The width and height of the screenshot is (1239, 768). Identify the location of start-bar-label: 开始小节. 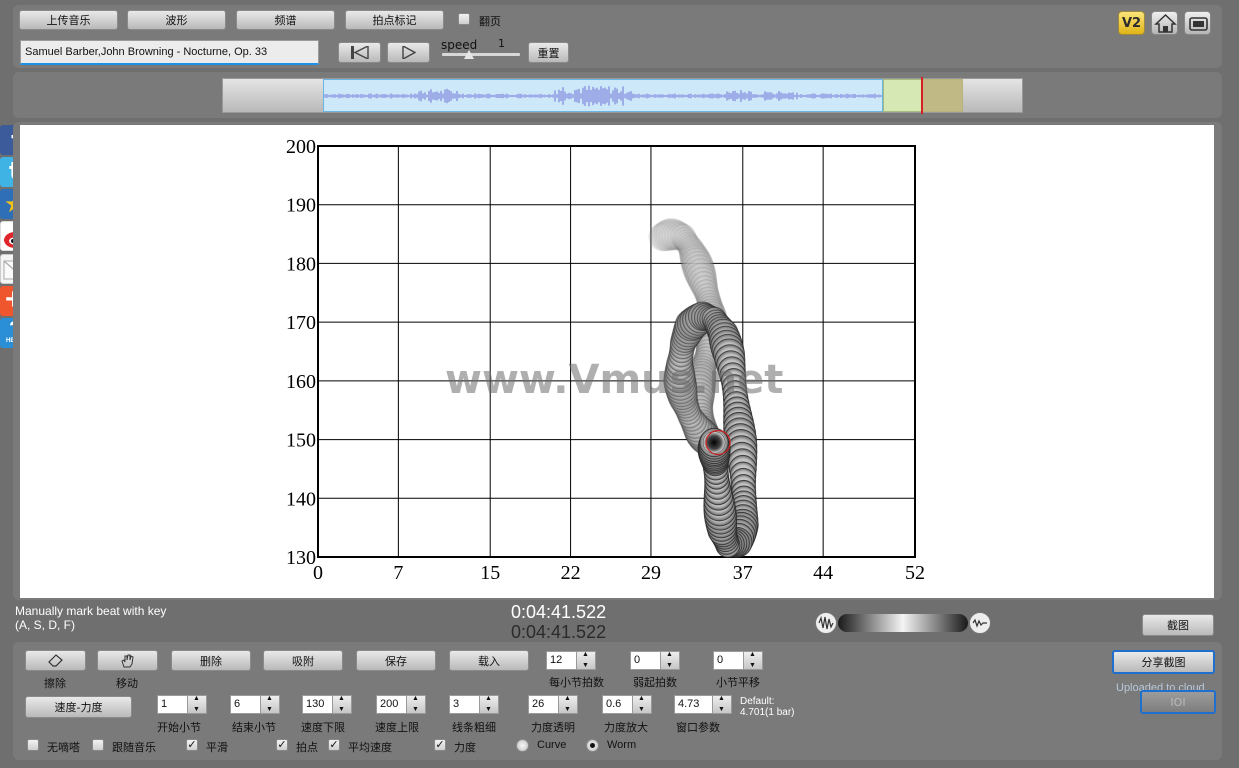
(179, 727).